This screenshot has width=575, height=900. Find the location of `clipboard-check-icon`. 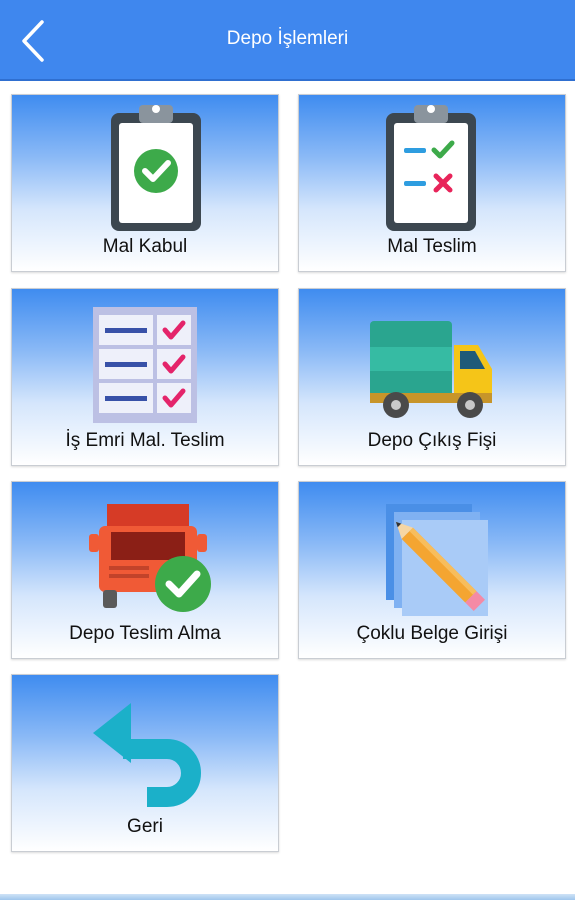

clipboard-check-icon is located at coordinates (156, 168).